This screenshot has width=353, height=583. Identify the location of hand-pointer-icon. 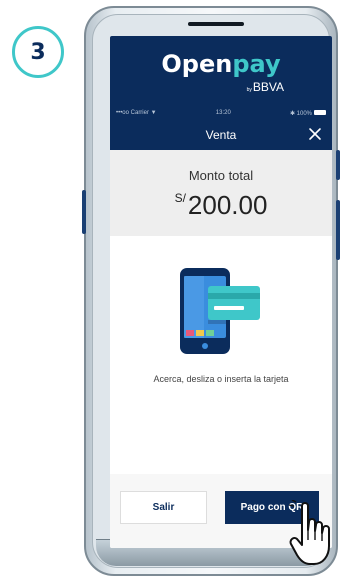
(314, 533).